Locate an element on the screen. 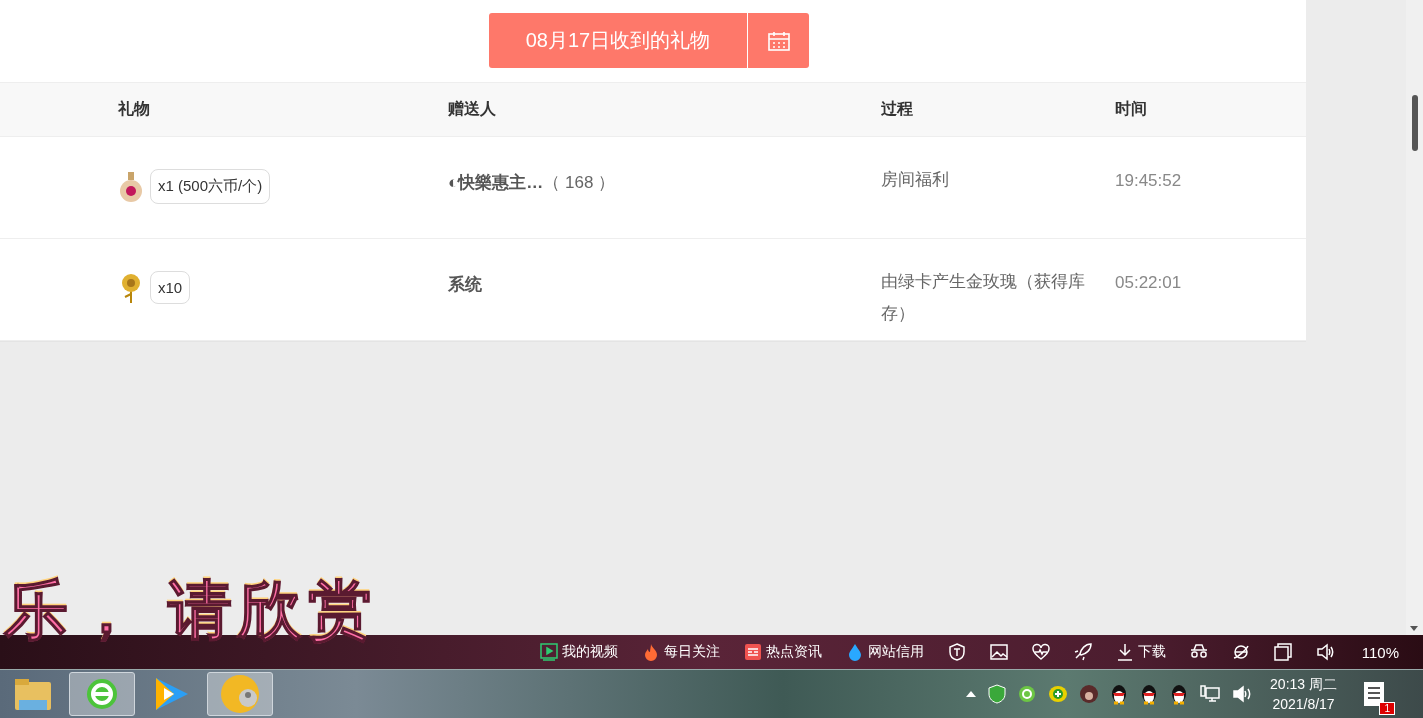 This screenshot has height=718, width=1423. news-icon is located at coordinates (752, 652).